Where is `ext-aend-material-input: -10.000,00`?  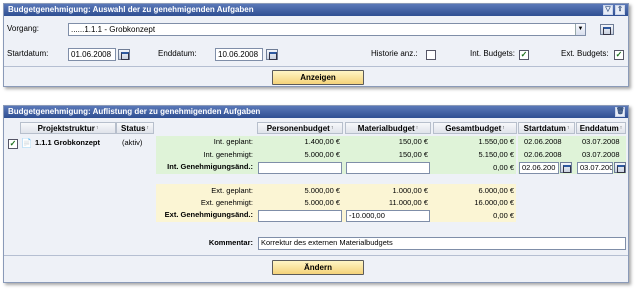
ext-aend-material-input: -10.000,00 is located at coordinates (388, 216).